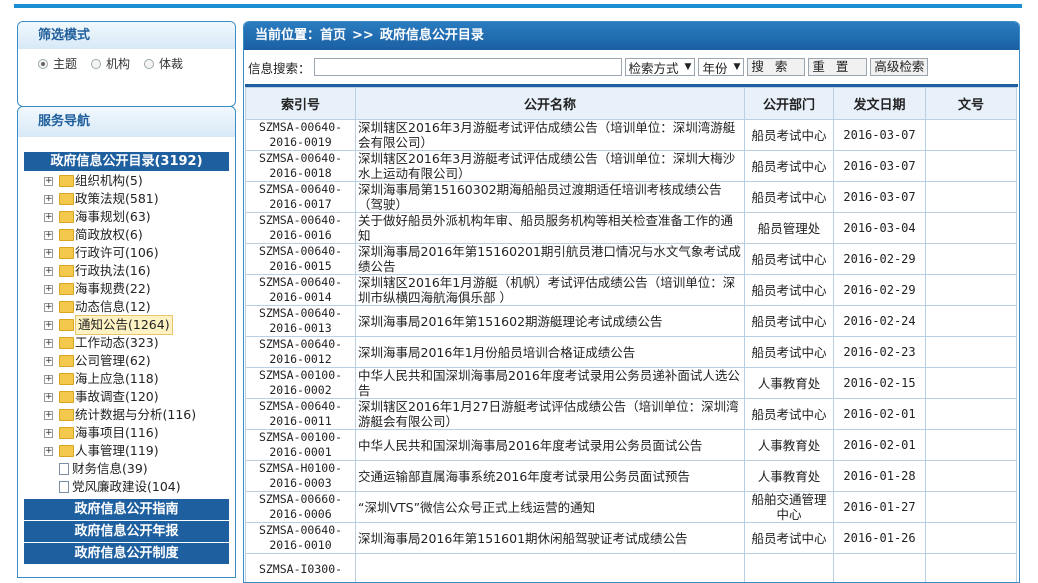 This screenshot has width=1038, height=583. What do you see at coordinates (550, 197) in the screenshot?
I see `cell-title-link: 深圳海事局第15160302期海船船员过渡期适任培训考核成绩公告（驾驶）` at bounding box center [550, 197].